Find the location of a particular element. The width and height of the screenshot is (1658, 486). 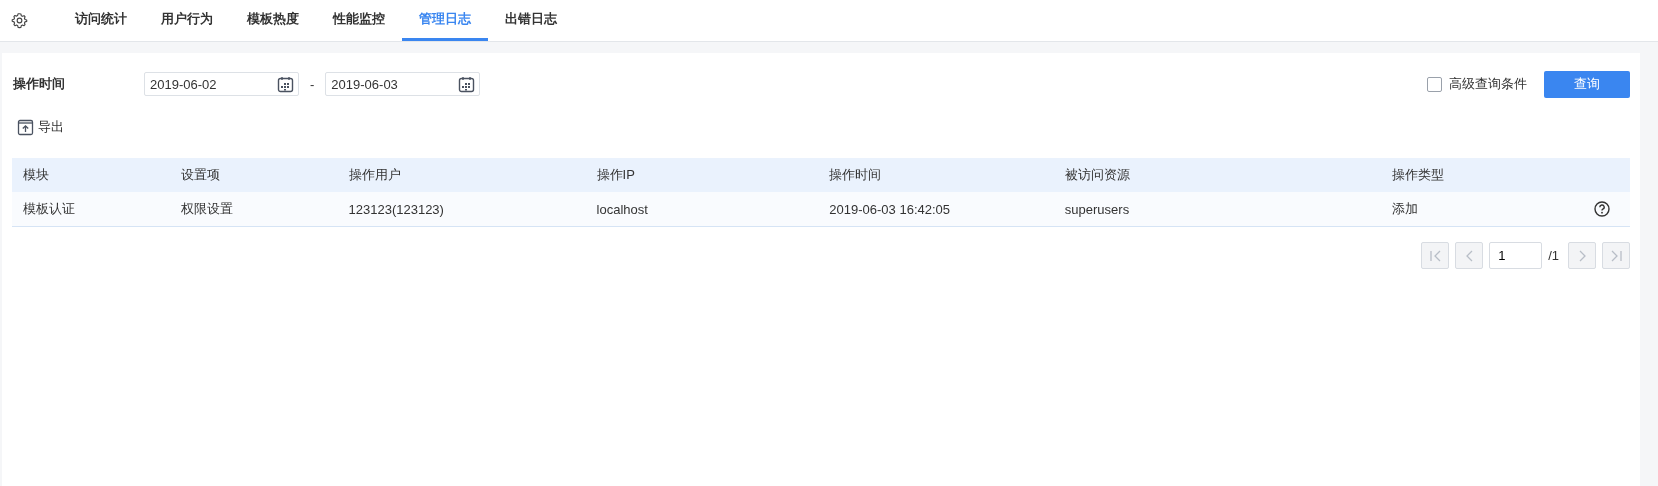

column-header: 操作用户 is located at coordinates (374, 174).